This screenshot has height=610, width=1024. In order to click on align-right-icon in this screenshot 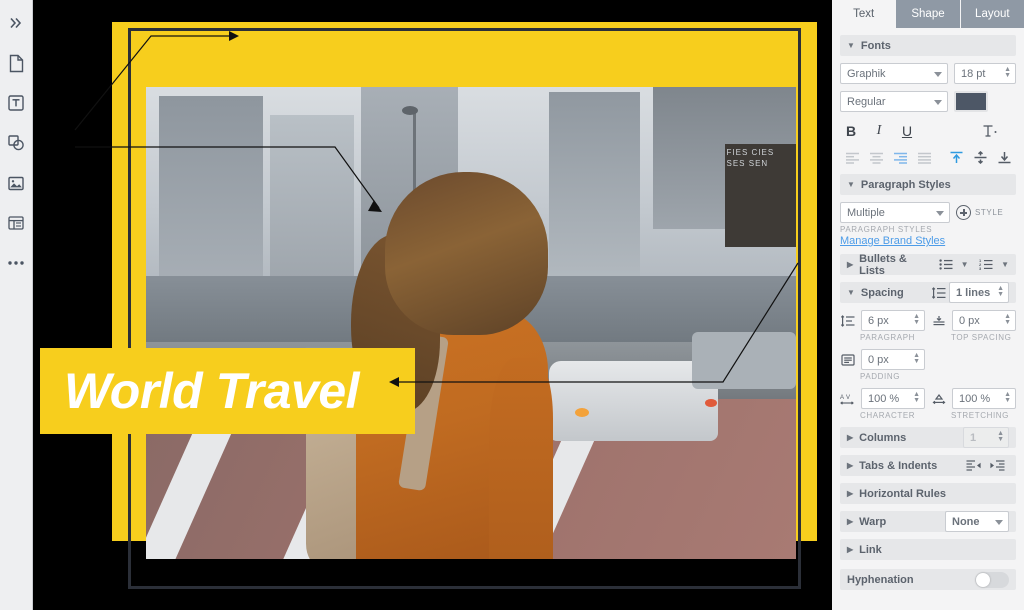, I will do `click(900, 157)`.